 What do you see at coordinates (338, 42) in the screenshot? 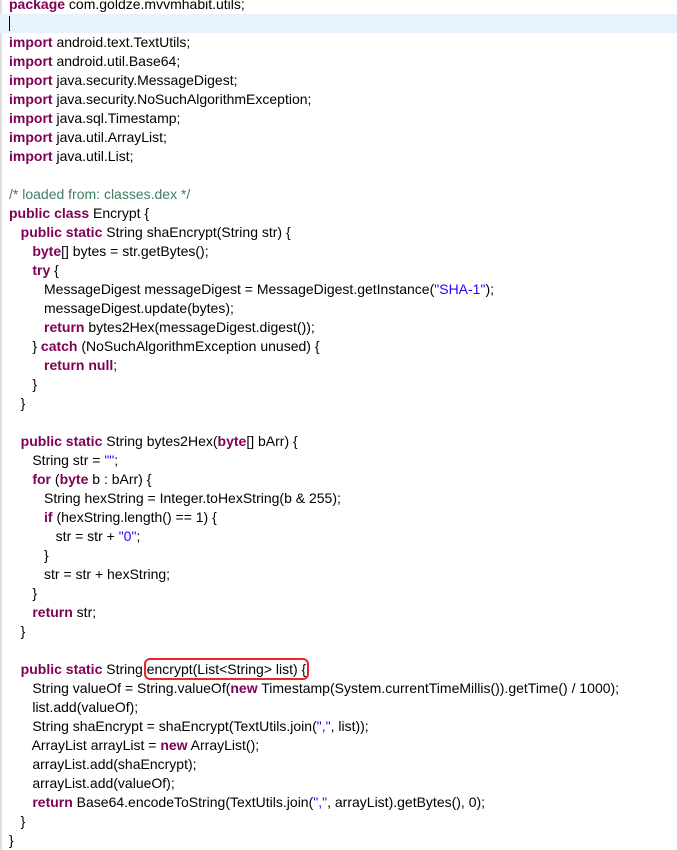
I see `code-line: import android.text.TextUtils;` at bounding box center [338, 42].